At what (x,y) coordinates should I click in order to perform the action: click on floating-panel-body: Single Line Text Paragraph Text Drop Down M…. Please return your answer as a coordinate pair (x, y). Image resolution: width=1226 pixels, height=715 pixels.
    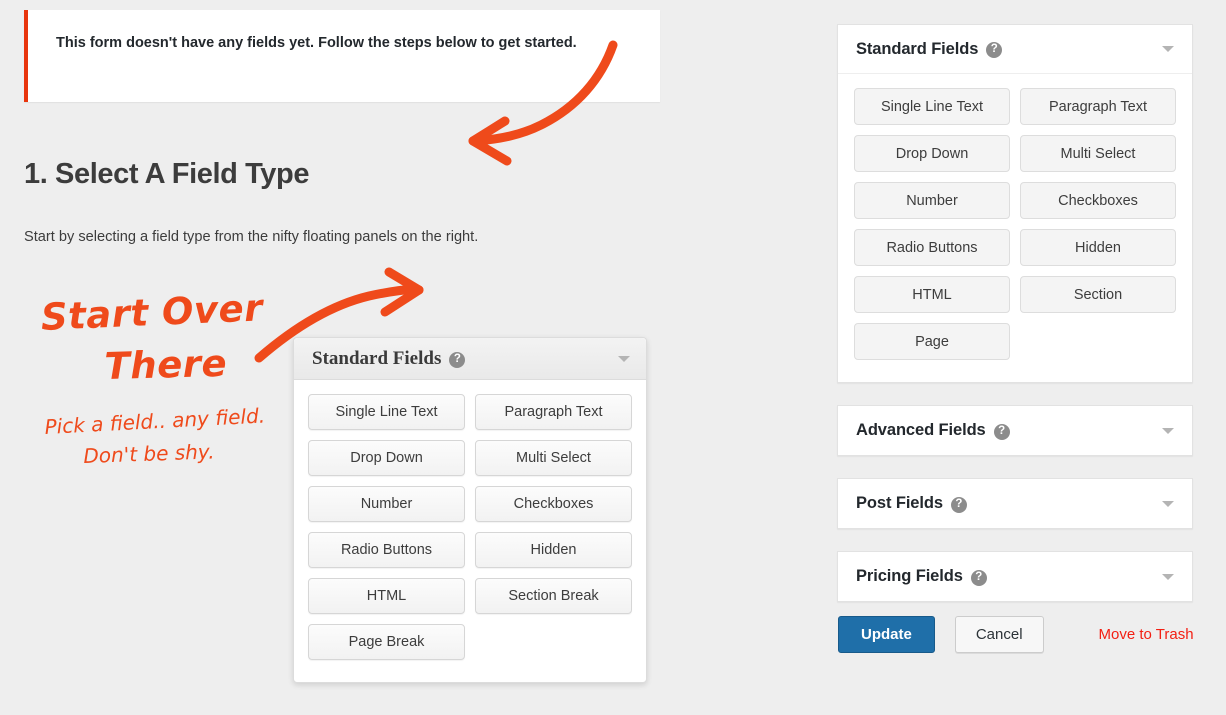
    Looking at the image, I should click on (470, 531).